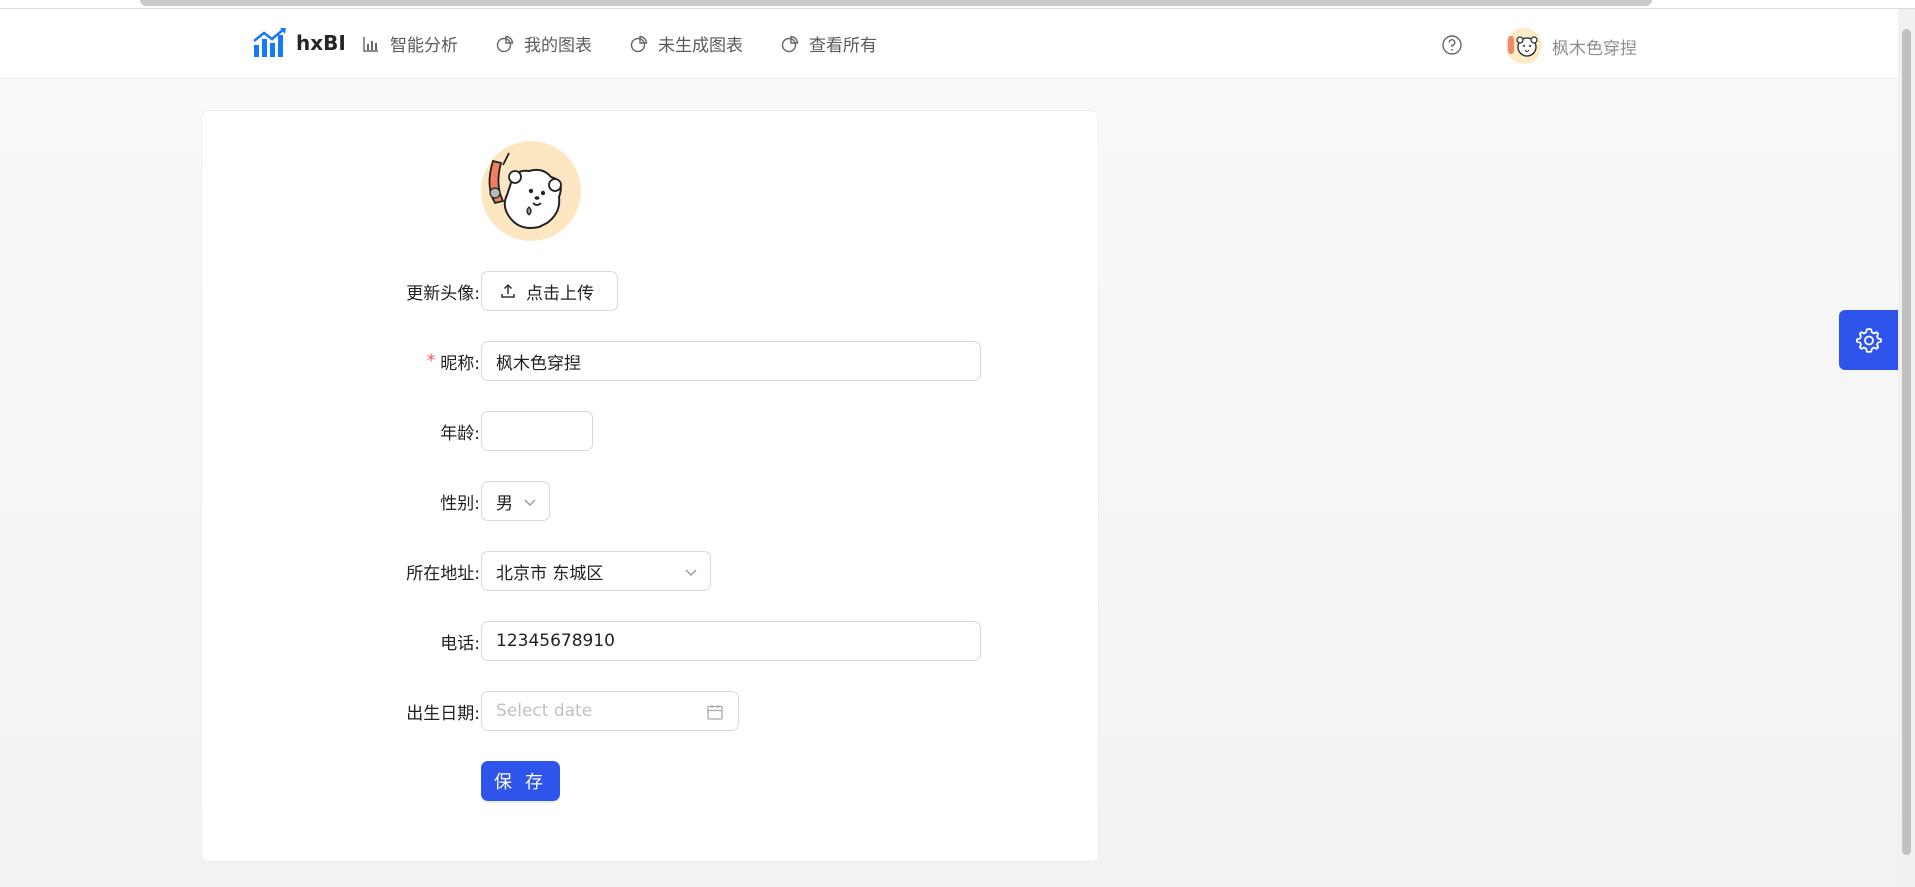 This screenshot has height=887, width=1915. What do you see at coordinates (460, 433) in the screenshot?
I see `age-label: 年龄:` at bounding box center [460, 433].